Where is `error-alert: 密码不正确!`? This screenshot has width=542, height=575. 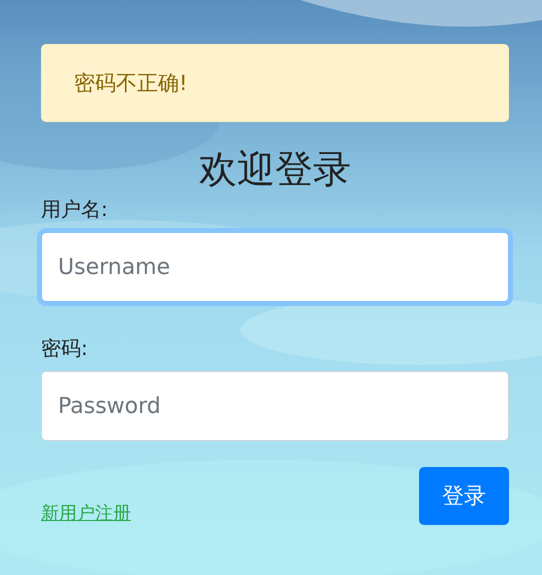 error-alert: 密码不正确! is located at coordinates (275, 83).